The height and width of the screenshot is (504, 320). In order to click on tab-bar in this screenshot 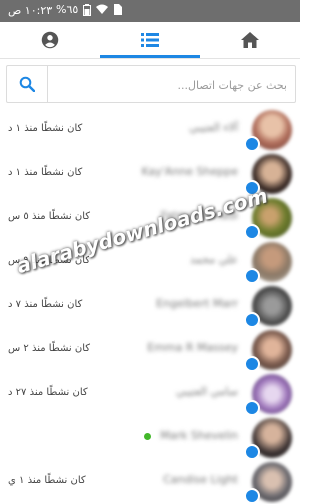, I will do `click(150, 40)`.